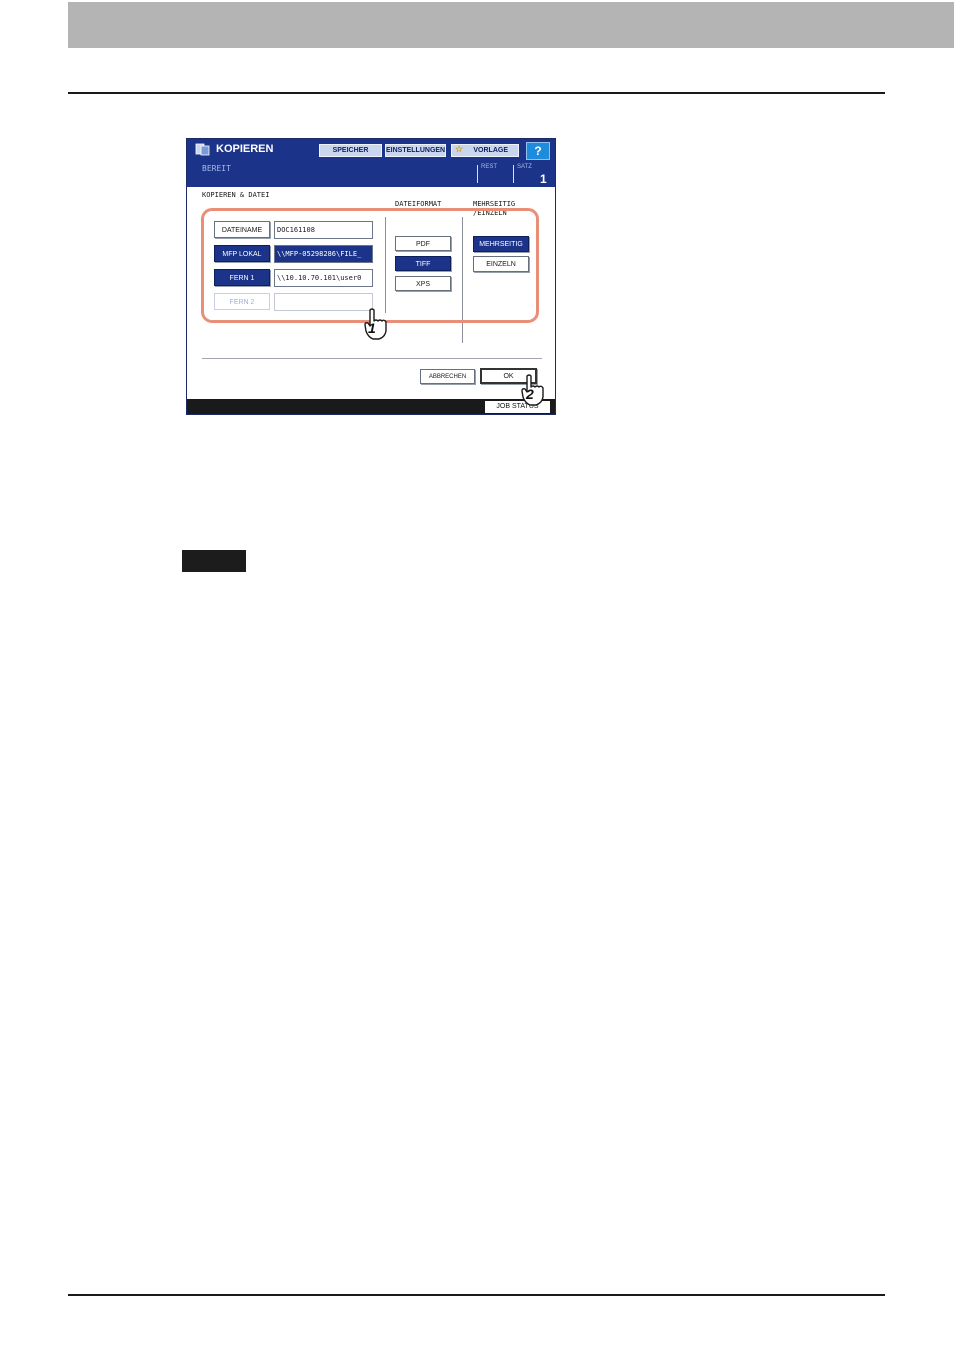  Describe the element at coordinates (245, 149) in the screenshot. I see `app-title: KOPIEREN` at that location.